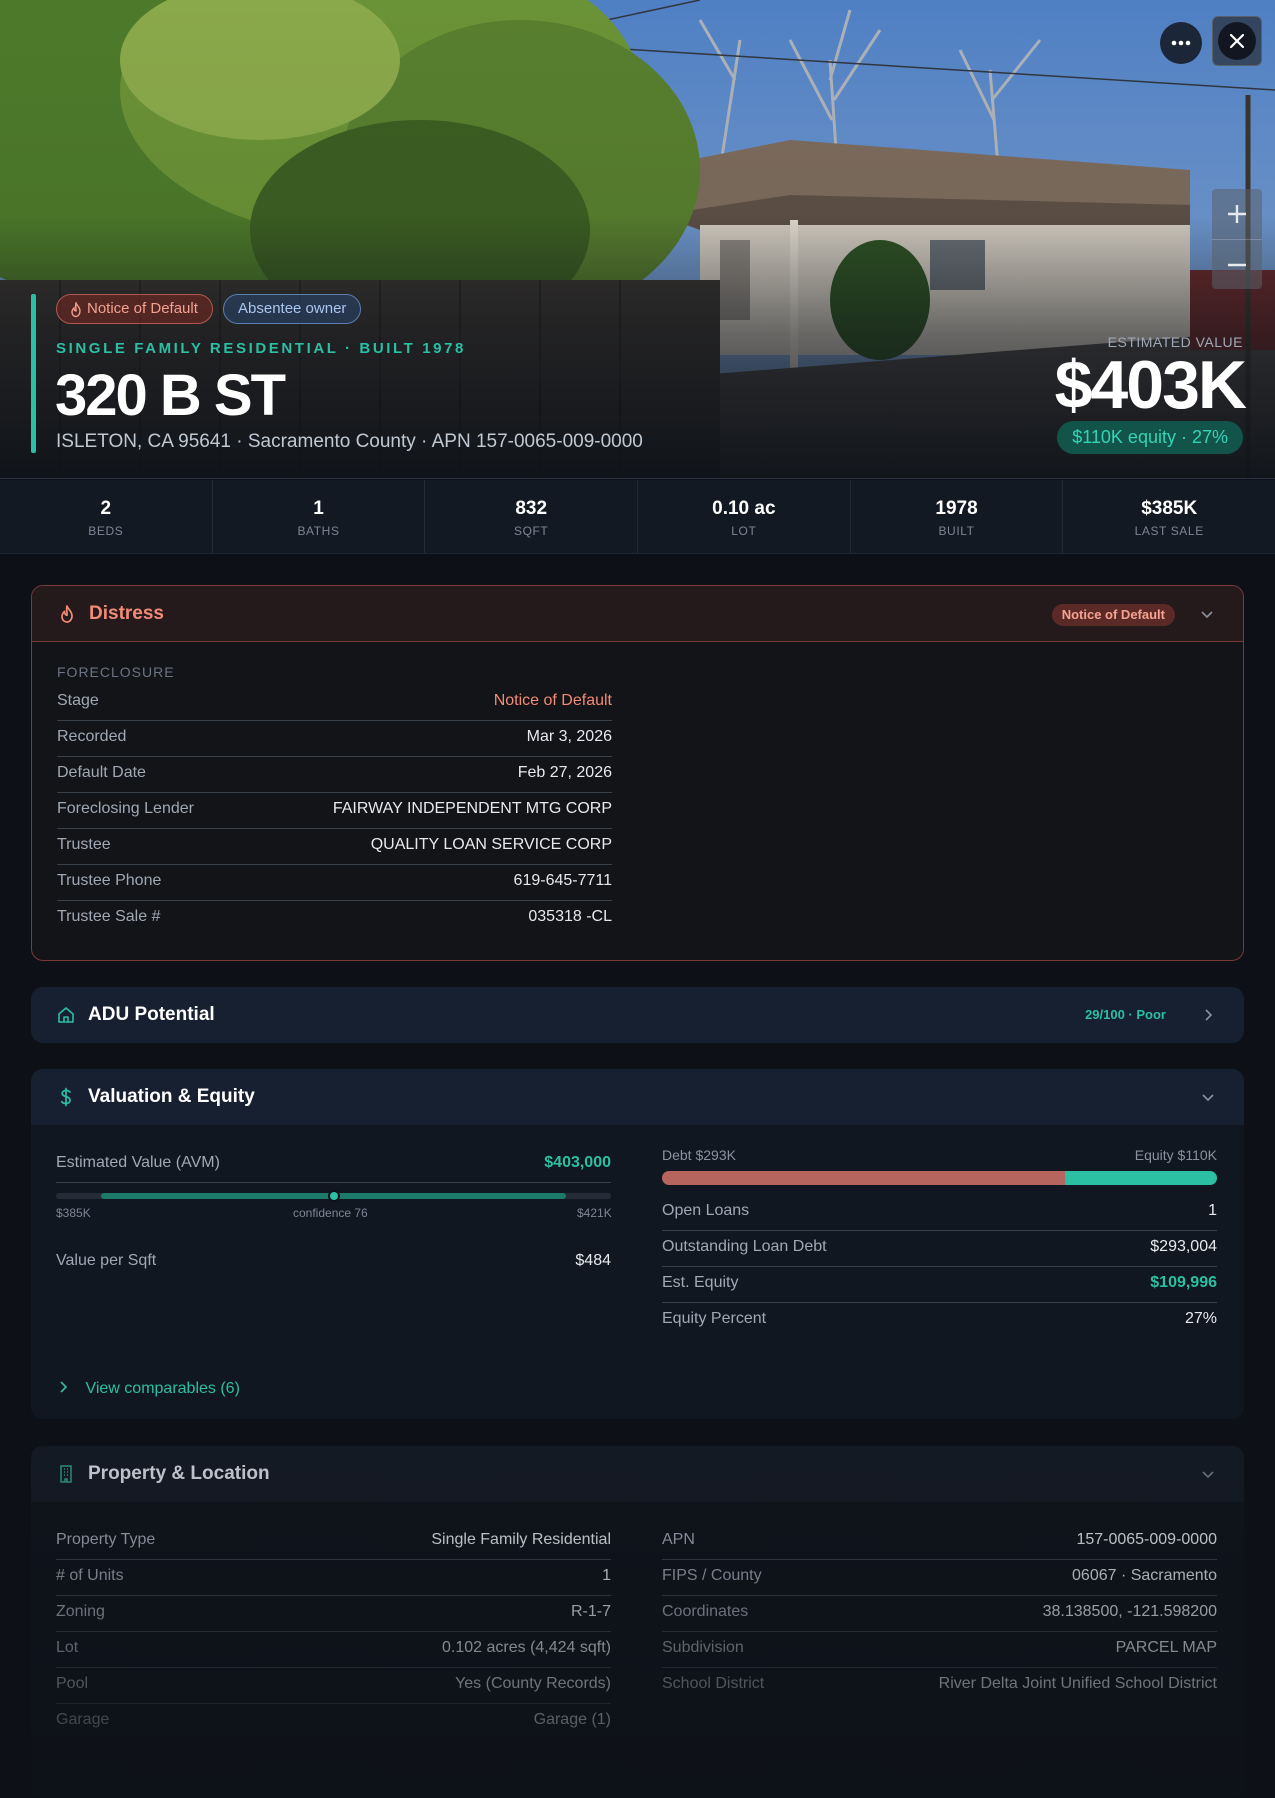  Describe the element at coordinates (1125, 1014) in the screenshot. I see `adu-score: 29/100 · Poor` at that location.